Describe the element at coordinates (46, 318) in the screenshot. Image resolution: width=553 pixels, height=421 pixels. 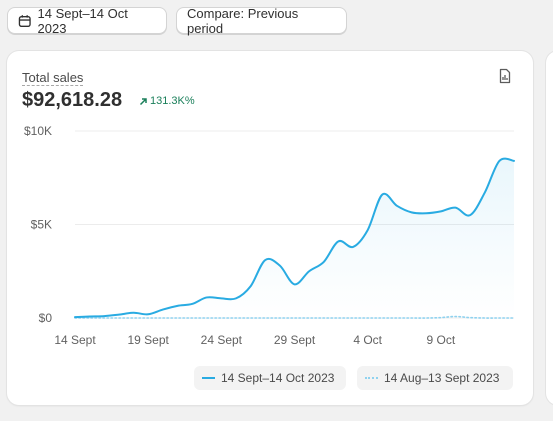
I see `y-tick-label: $0` at that location.